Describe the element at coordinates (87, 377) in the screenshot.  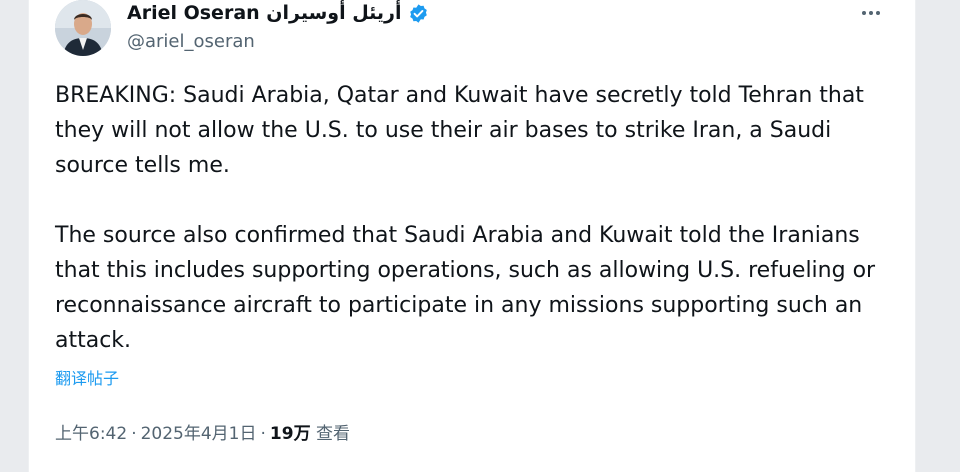
I see `translate-post-link: 翻译帖子` at that location.